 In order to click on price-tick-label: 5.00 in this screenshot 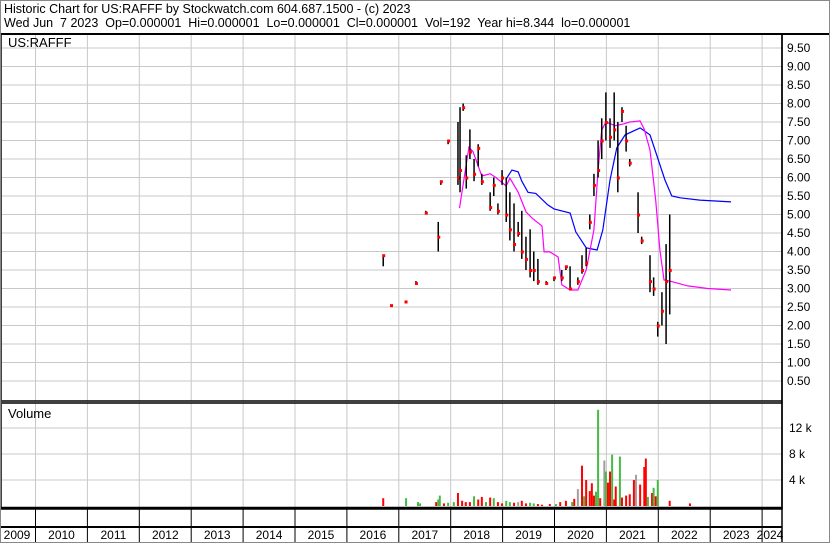, I will do `click(799, 215)`.